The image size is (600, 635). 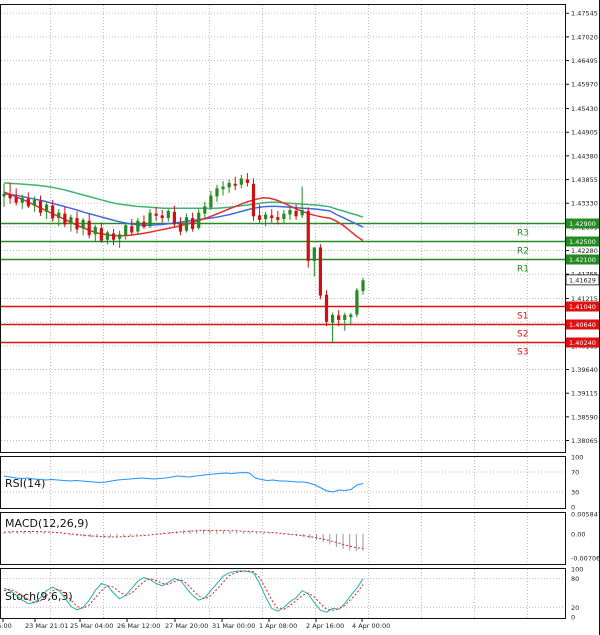 What do you see at coordinates (582, 325) in the screenshot?
I see `level-price-tag-text: 1.40640` at bounding box center [582, 325].